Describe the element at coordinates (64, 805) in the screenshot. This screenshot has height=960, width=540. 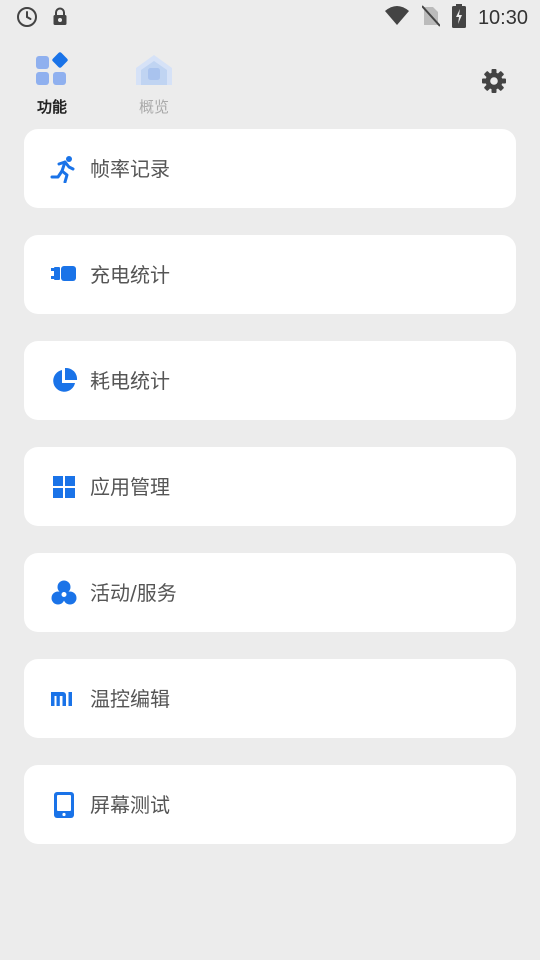
I see `tablet-icon` at that location.